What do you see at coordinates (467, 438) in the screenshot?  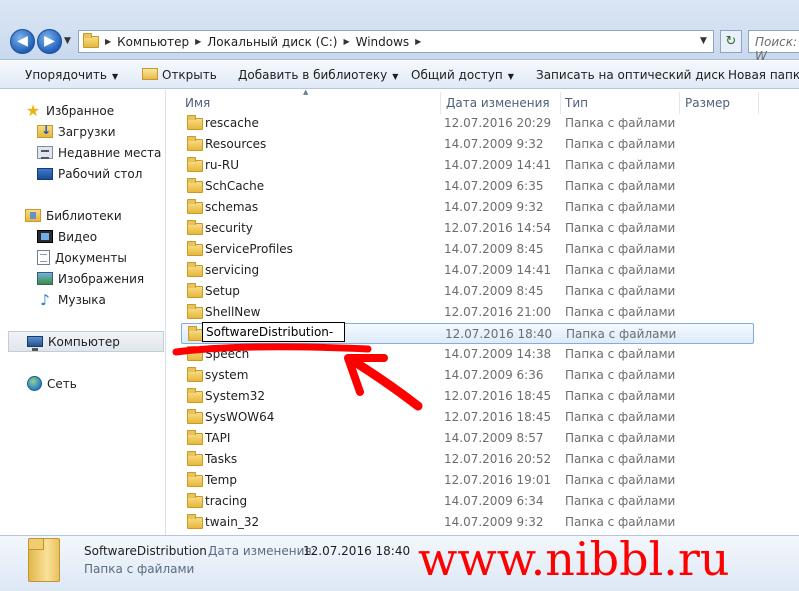 I see `file-row: TAPI 14.07.2009 8:57 Папка с файлами` at bounding box center [467, 438].